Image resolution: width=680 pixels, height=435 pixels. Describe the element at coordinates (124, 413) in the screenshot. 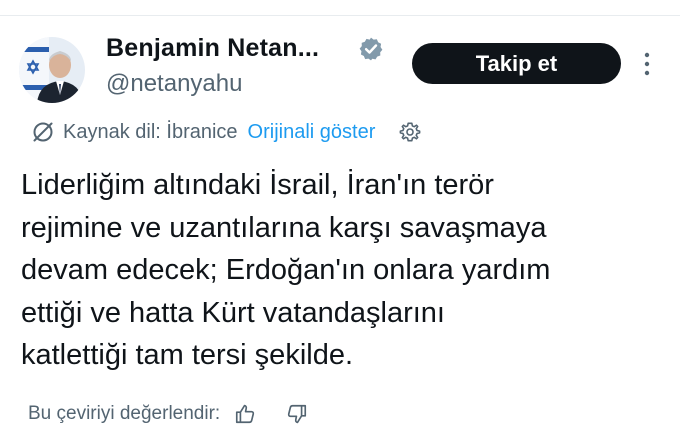

I see `rate-translation-label: Bu çeviriyi değerlendir:` at that location.